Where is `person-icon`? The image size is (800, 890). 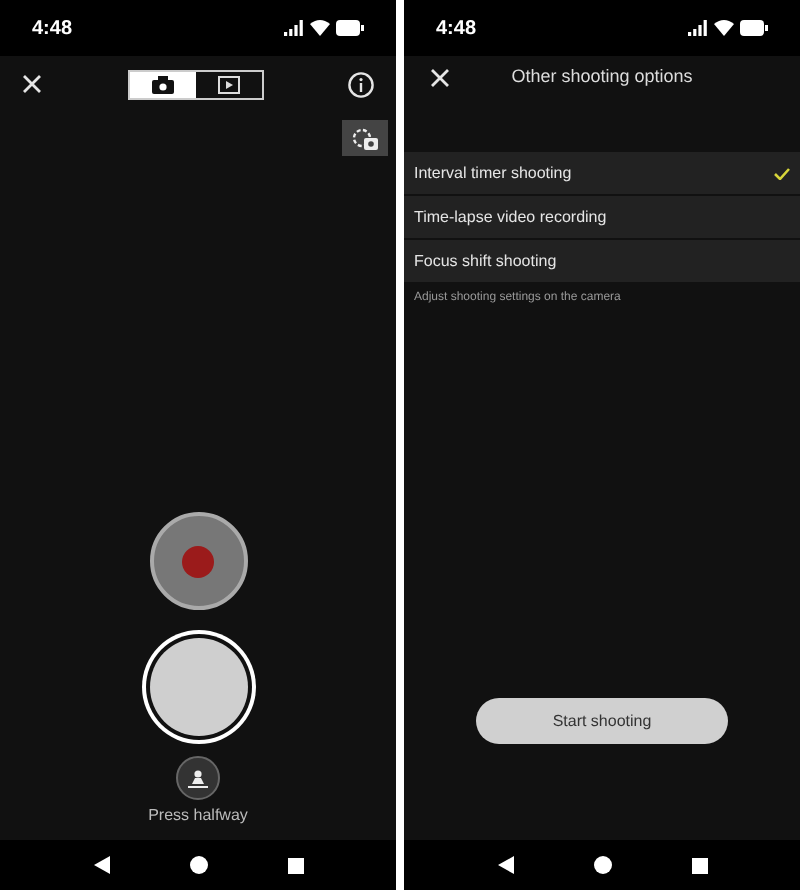 person-icon is located at coordinates (198, 778).